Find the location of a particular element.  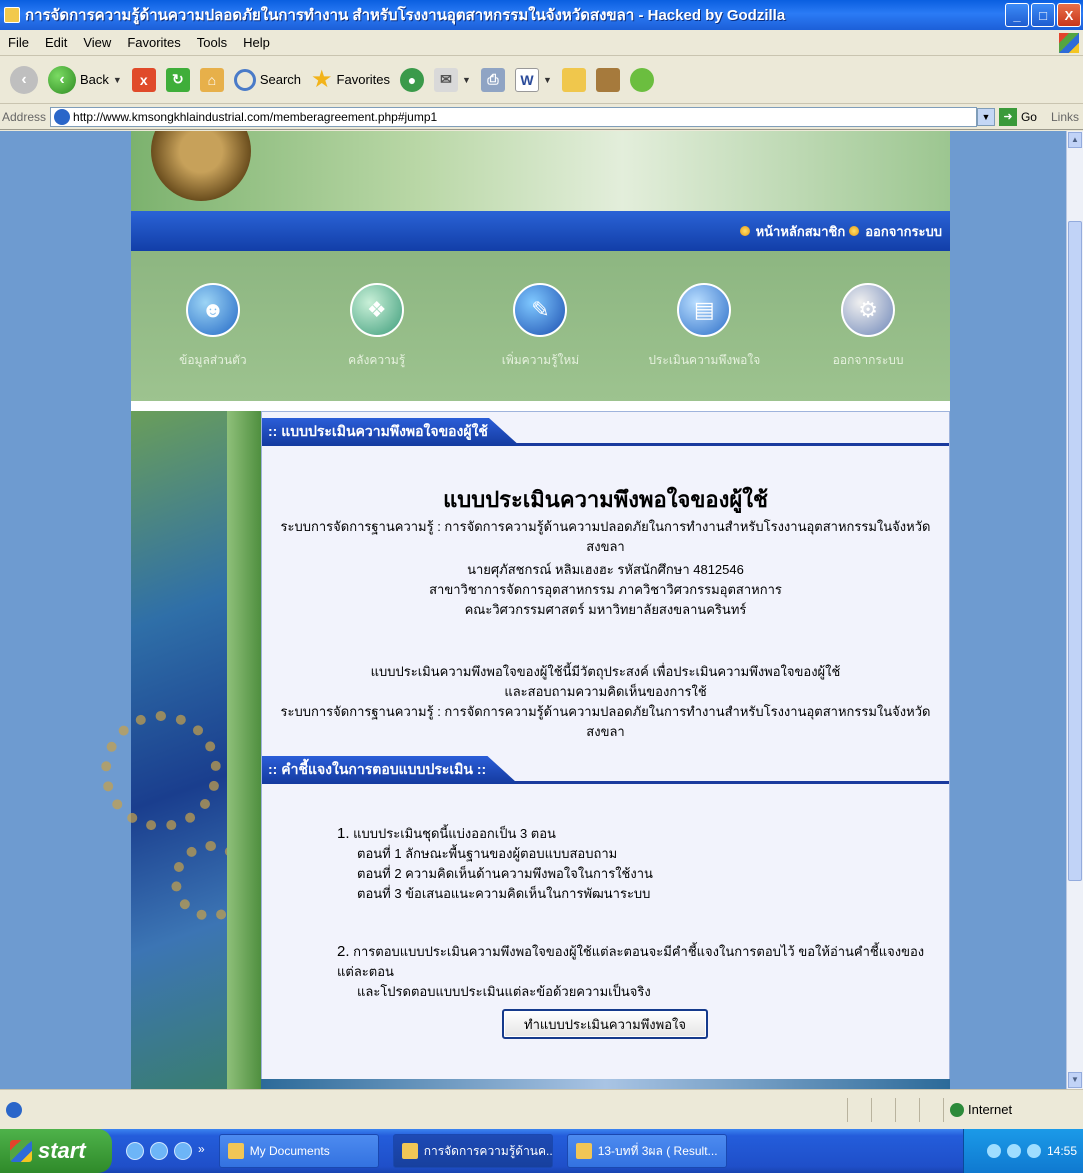

clock: 14:55 is located at coordinates (1062, 1151).